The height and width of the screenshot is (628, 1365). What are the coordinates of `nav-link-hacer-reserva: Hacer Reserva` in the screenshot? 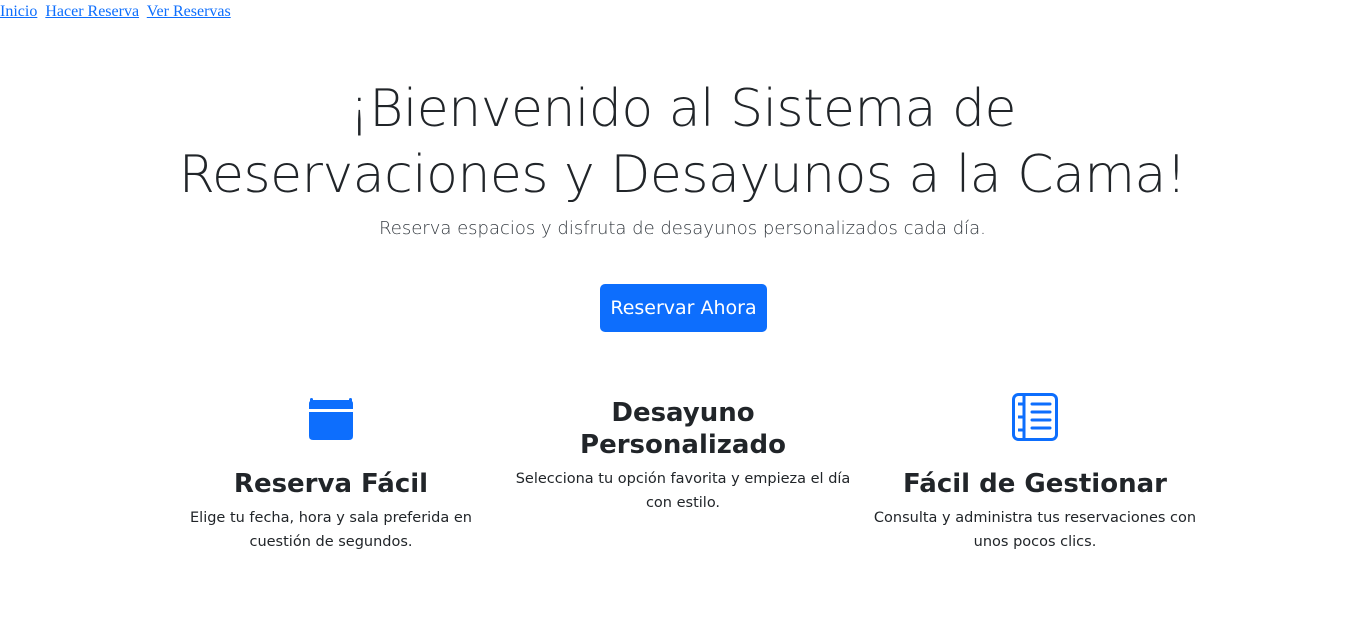 It's located at (92, 11).